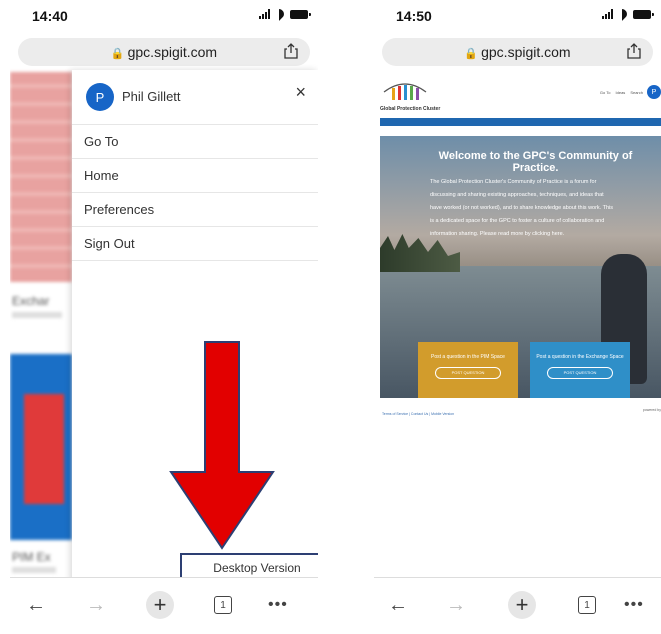 This screenshot has width=661, height=634. I want to click on nav-home: Home, so click(390, 129).